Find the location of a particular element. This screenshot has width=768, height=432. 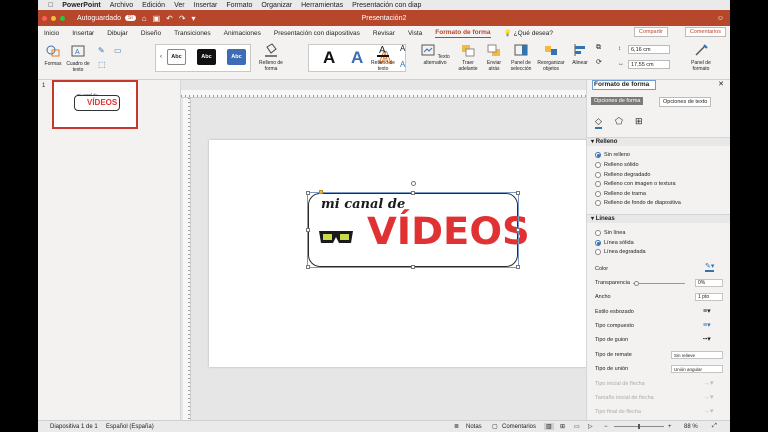

menu-archivo: Archivo is located at coordinates (121, 5).